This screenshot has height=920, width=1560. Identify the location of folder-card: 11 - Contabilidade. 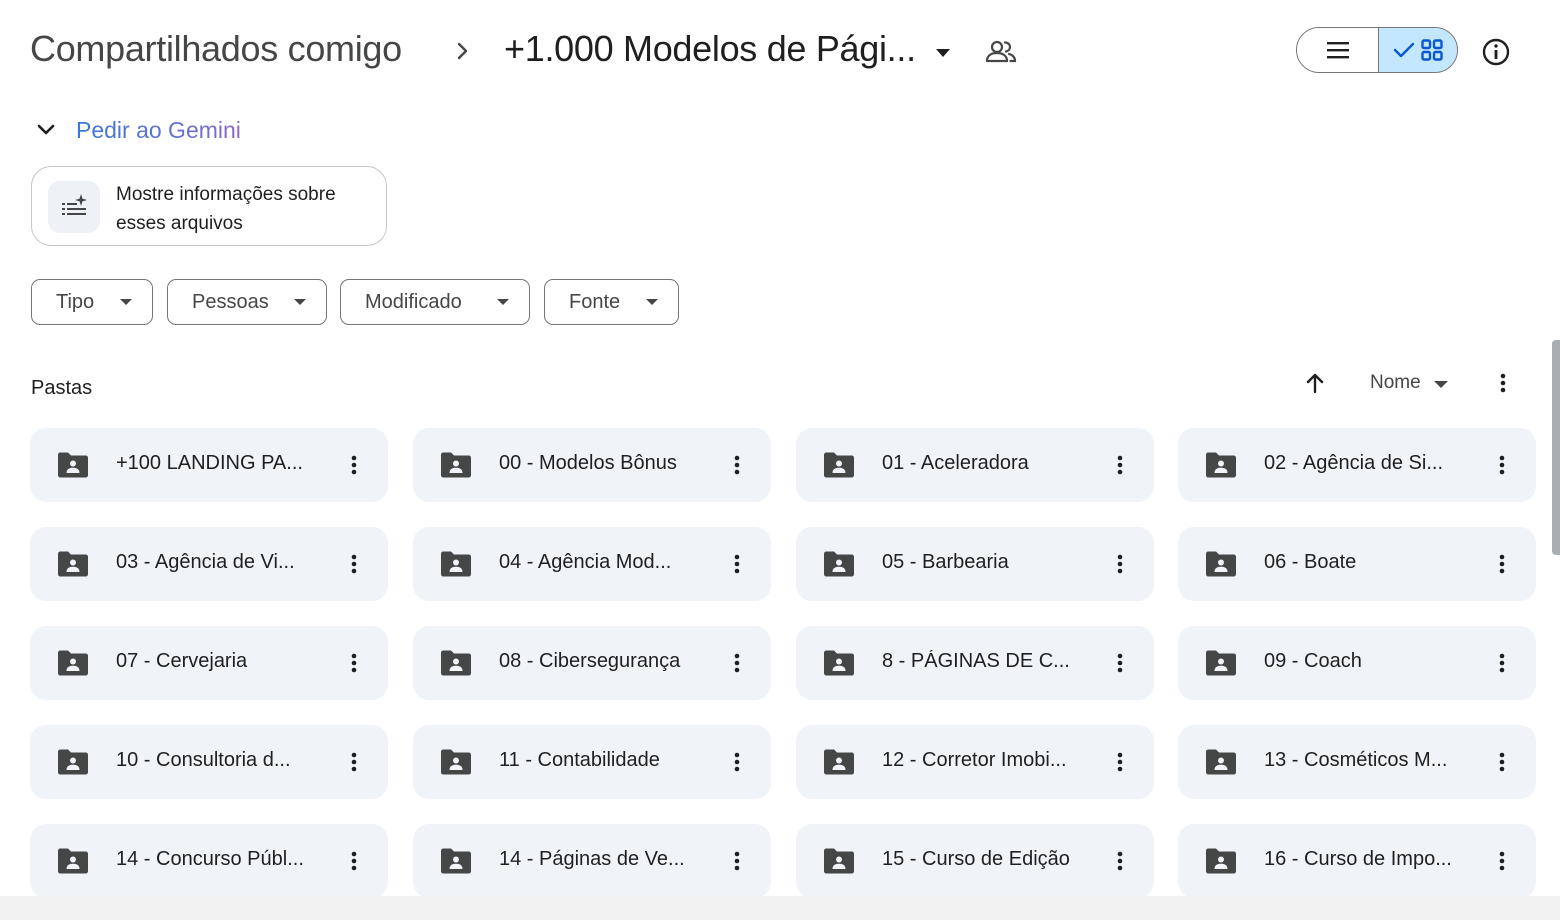
(592, 762).